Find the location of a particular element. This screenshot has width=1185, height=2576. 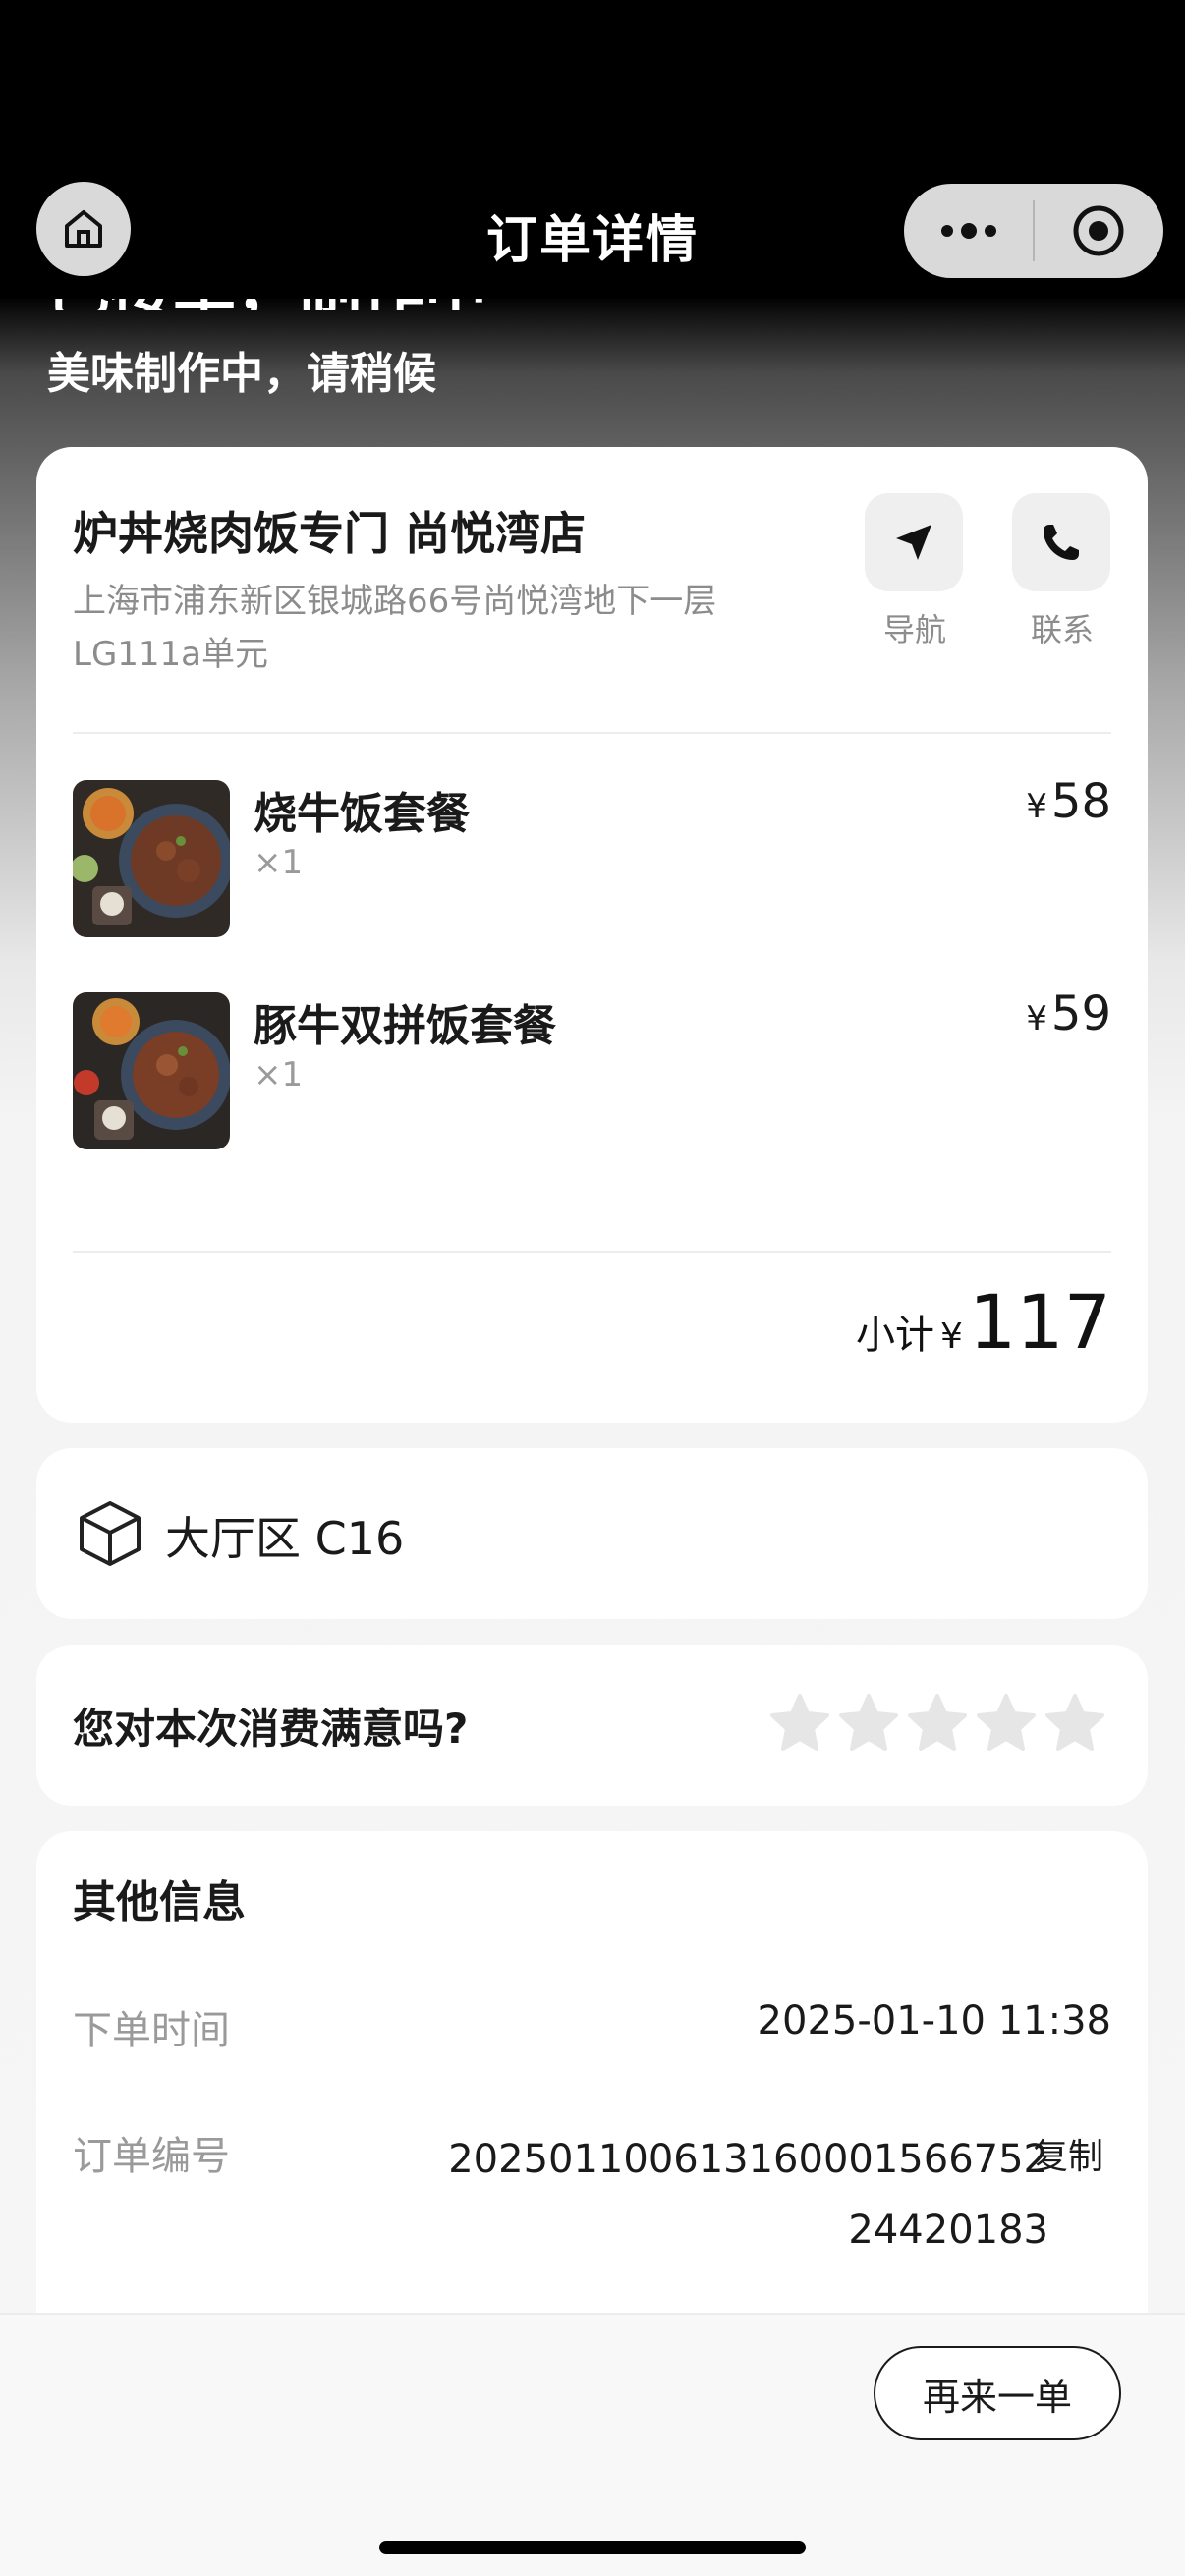

navigation-arrow-icon is located at coordinates (914, 542).